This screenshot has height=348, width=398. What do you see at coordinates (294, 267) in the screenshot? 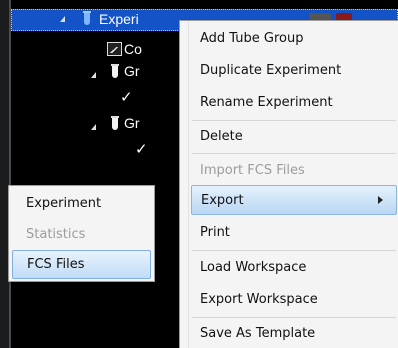
I see `menu-item-load-workspace: Load Workspace` at bounding box center [294, 267].